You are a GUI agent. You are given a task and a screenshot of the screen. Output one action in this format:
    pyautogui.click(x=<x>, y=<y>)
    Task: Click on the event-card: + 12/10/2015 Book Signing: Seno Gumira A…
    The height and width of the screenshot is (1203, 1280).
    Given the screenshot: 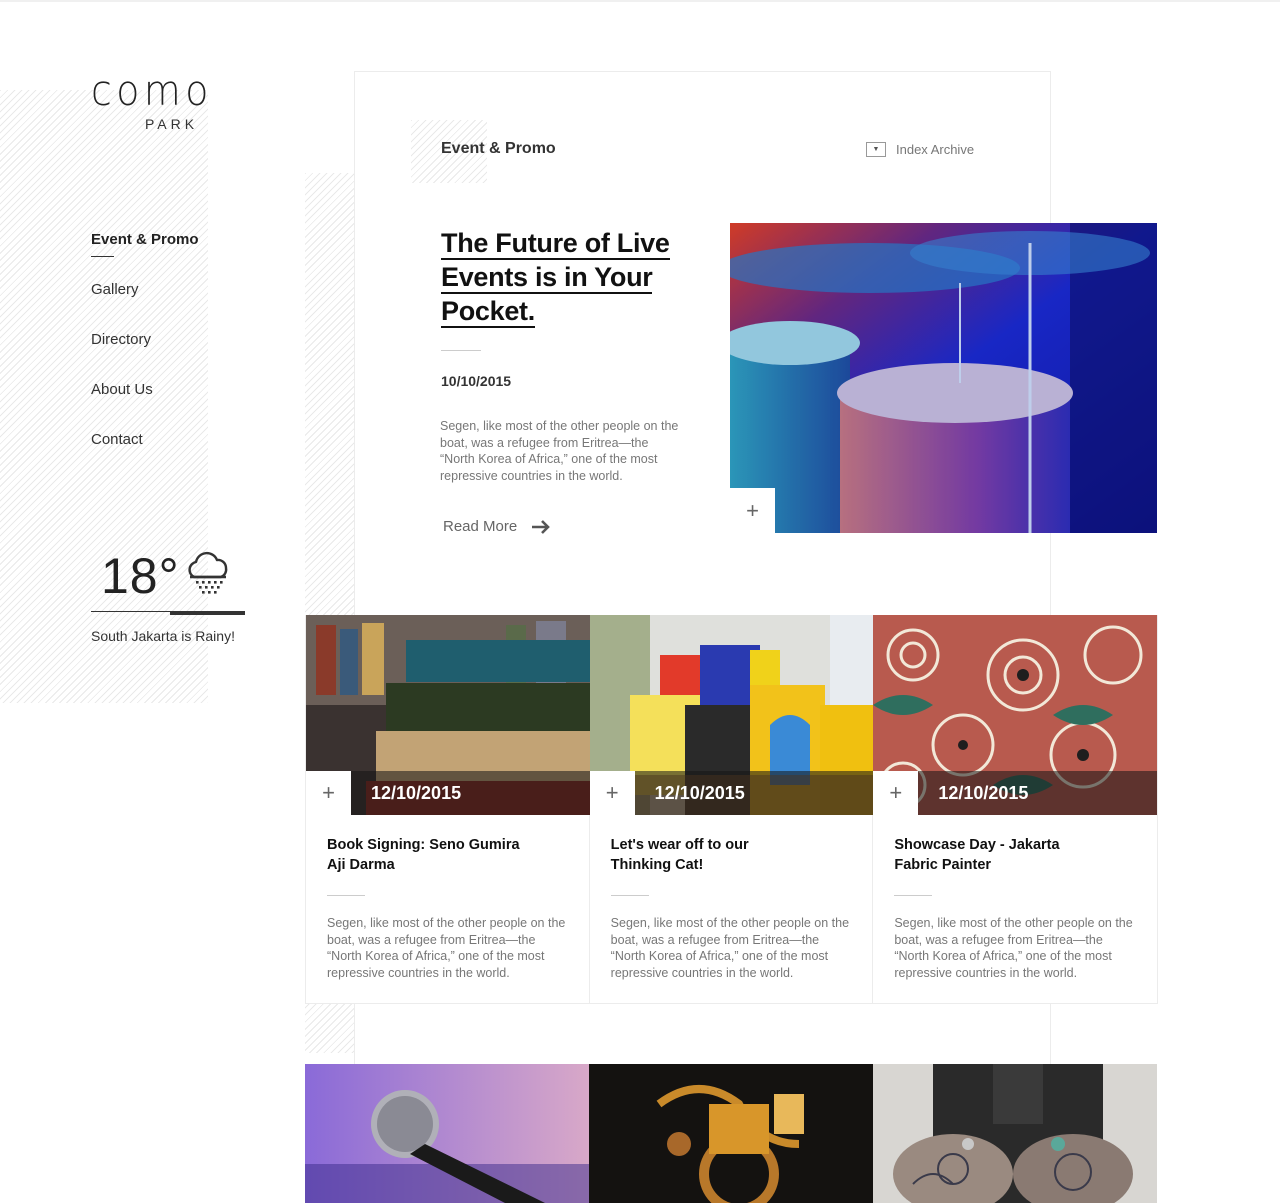 What is the action you would take?
    pyautogui.click(x=448, y=809)
    